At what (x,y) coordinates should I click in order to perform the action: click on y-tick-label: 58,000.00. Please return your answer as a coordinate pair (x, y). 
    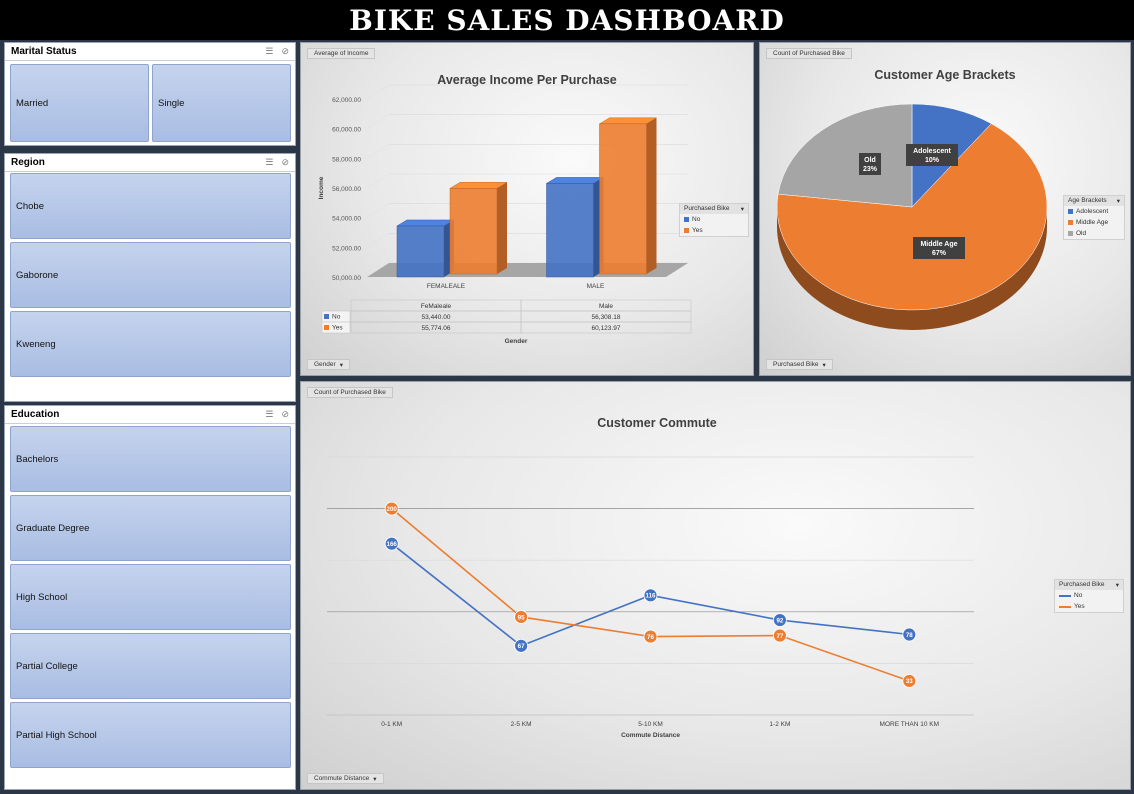
    Looking at the image, I should click on (346, 159).